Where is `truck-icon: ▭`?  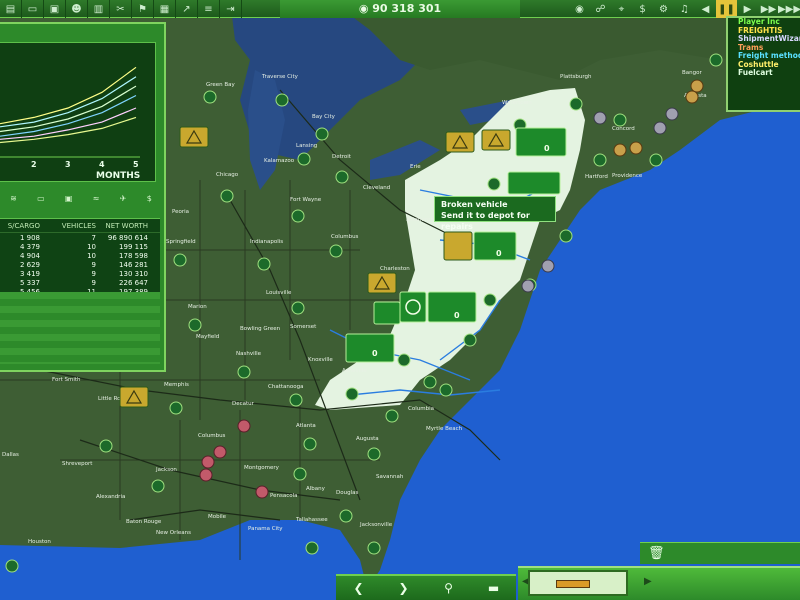
truck-icon: ▭ is located at coordinates (33, 9).